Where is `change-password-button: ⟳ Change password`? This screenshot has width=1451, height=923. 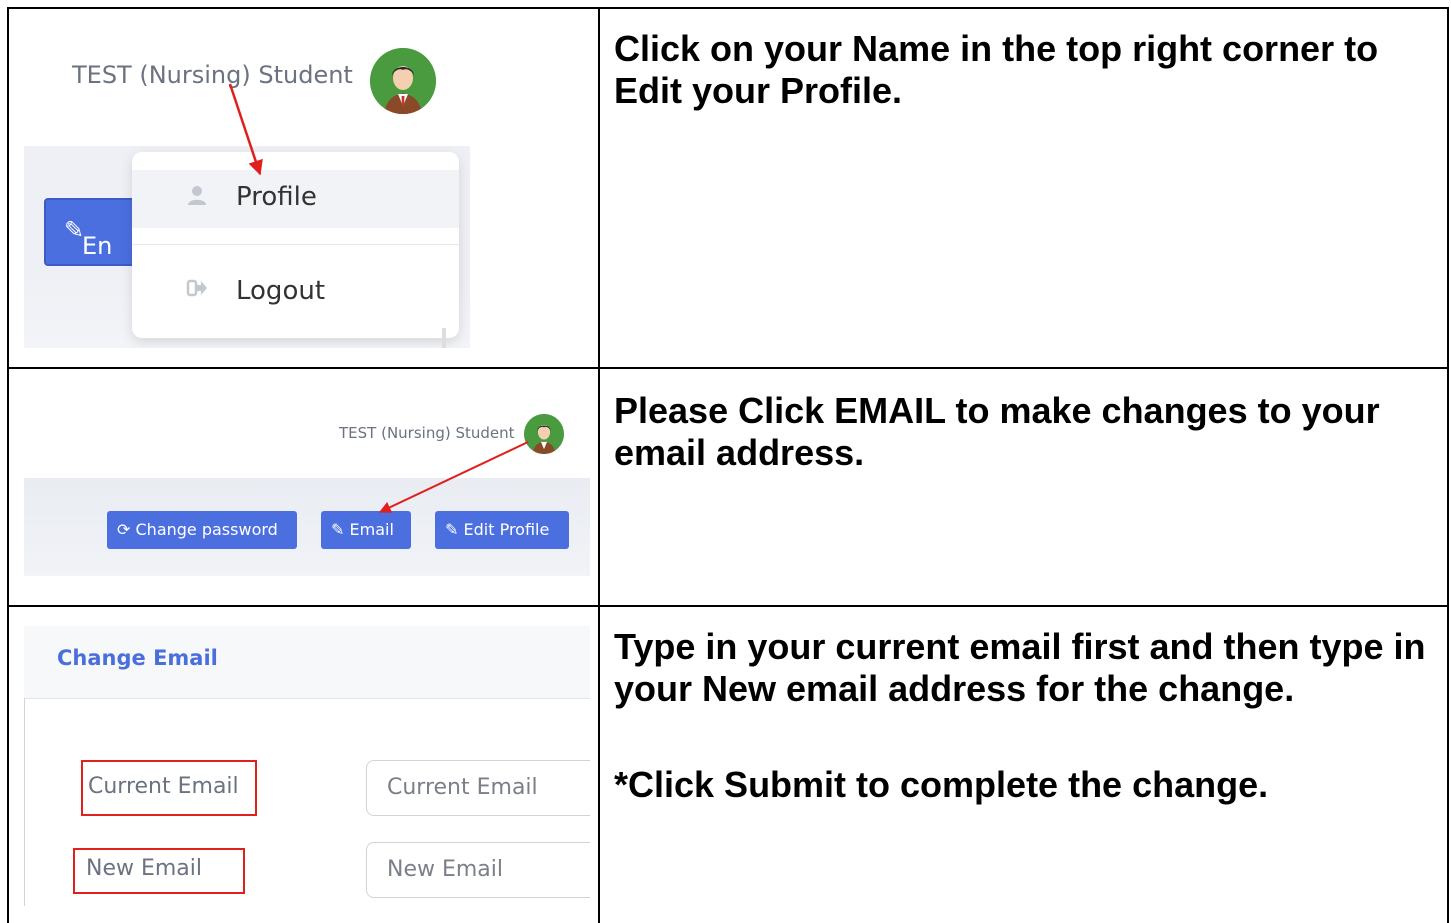 change-password-button: ⟳ Change password is located at coordinates (202, 530).